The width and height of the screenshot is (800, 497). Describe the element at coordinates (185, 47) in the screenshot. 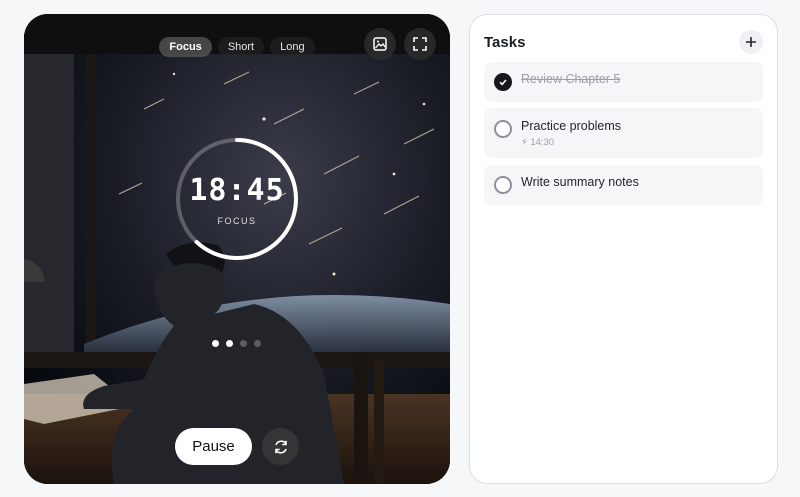

I see `tab-focus: Focus` at that location.